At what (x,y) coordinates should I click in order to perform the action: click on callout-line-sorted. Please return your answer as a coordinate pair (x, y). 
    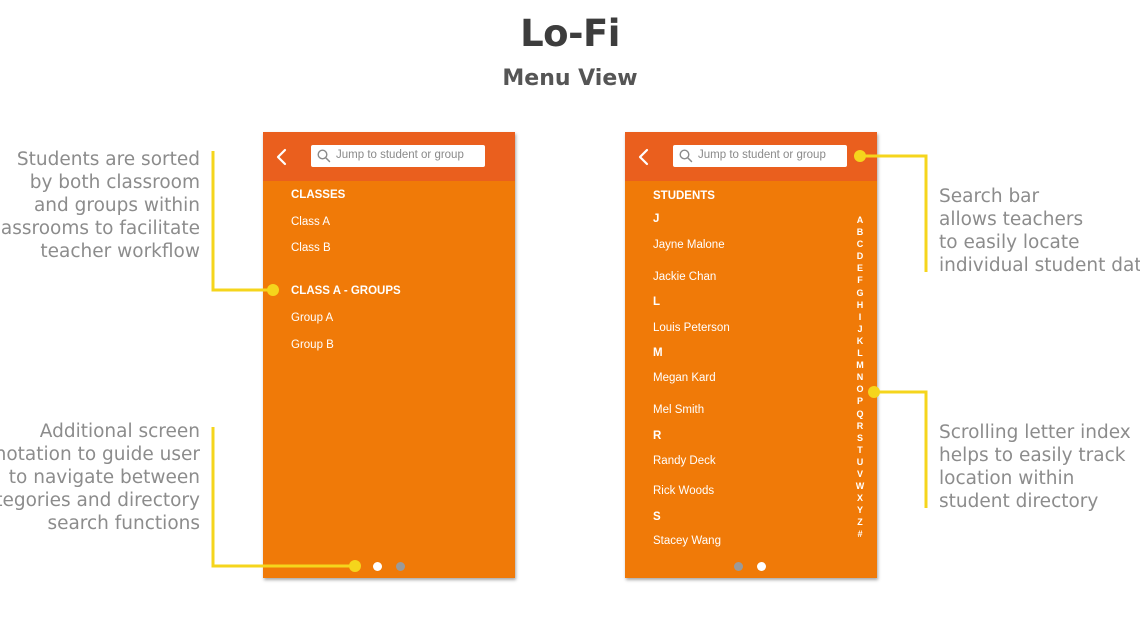
    Looking at the image, I should click on (241, 221).